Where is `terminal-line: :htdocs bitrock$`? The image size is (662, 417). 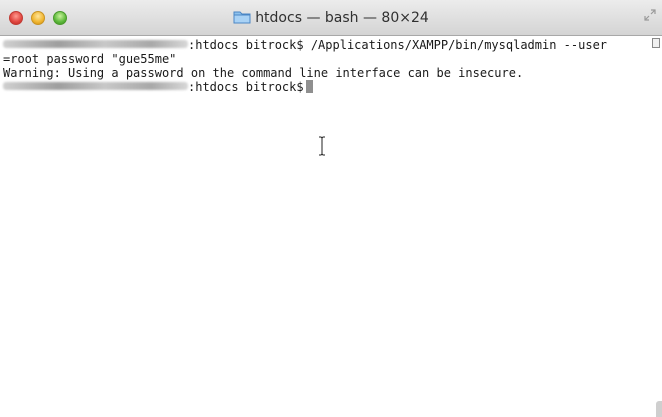 terminal-line: :htdocs bitrock$ is located at coordinates (158, 87).